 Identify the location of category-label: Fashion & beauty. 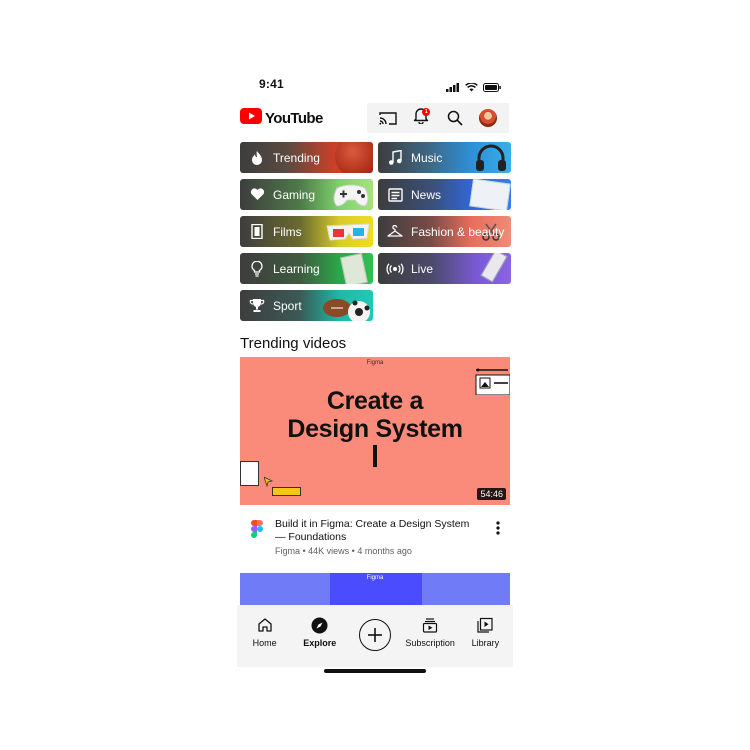
(458, 231).